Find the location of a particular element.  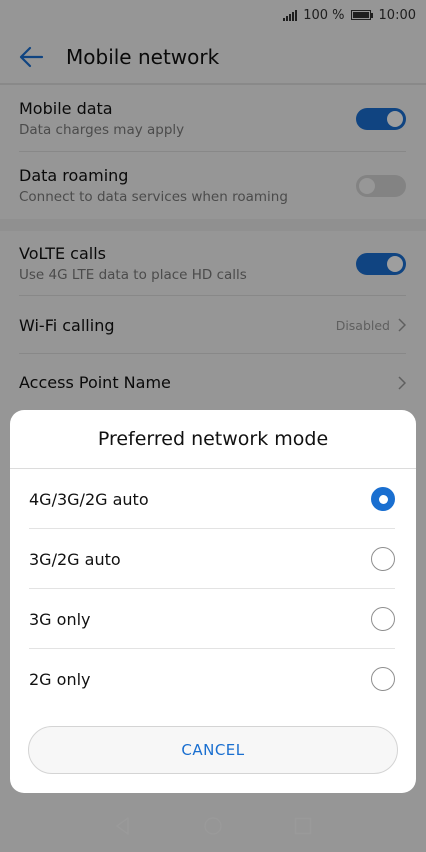

radio-selected-icon is located at coordinates (383, 499).